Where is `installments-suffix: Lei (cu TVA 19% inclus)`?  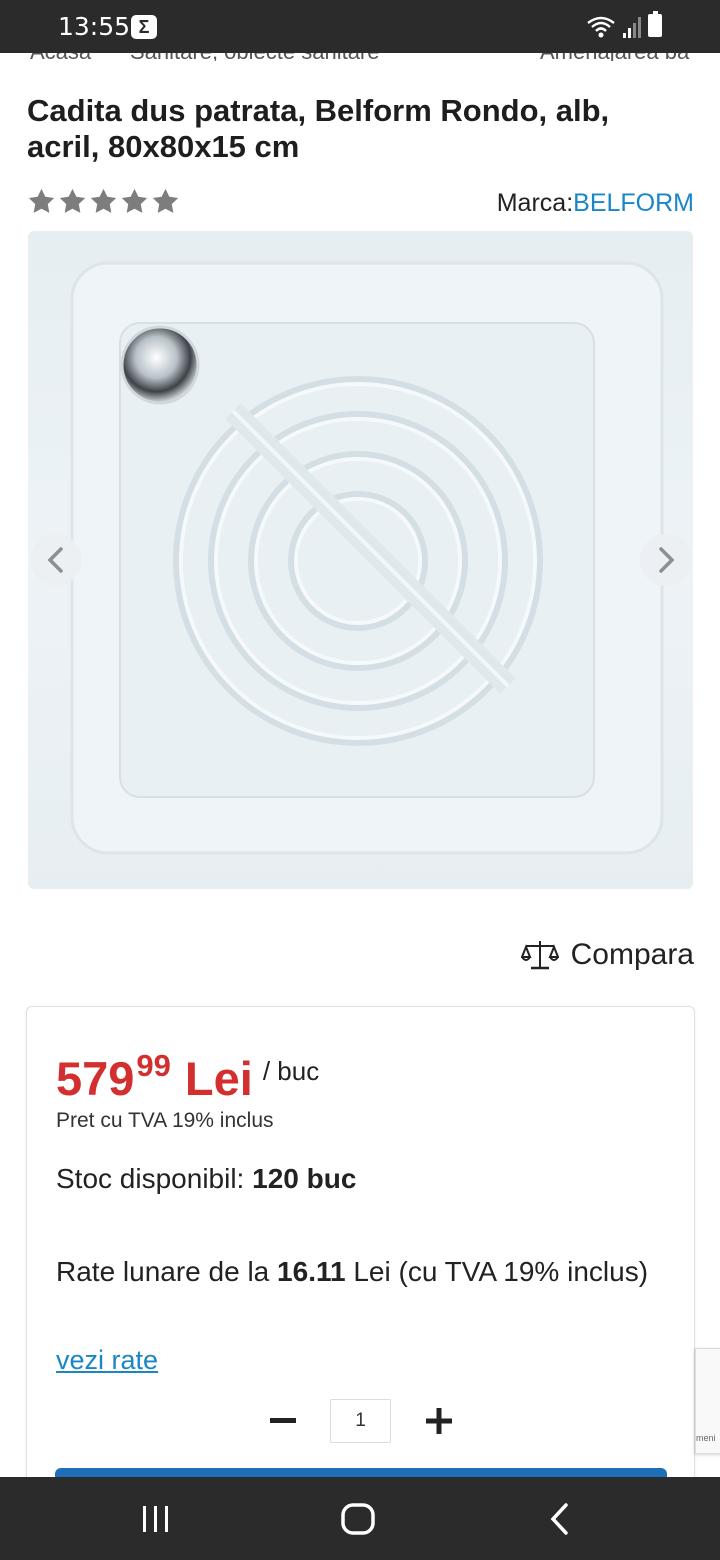 installments-suffix: Lei (cu TVA 19% inclus) is located at coordinates (501, 1271).